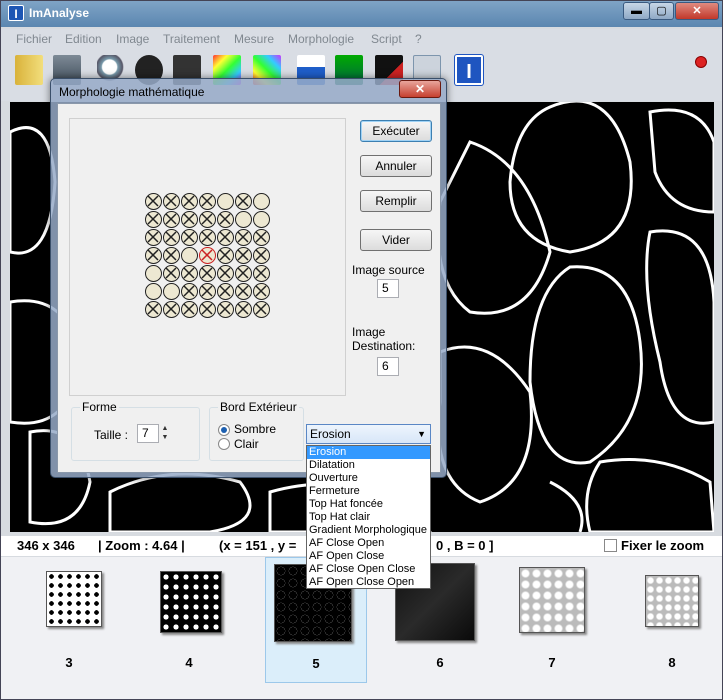 This screenshot has width=723, height=700. Describe the element at coordinates (321, 39) in the screenshot. I see `menu-morphologie: Morphologie` at that location.